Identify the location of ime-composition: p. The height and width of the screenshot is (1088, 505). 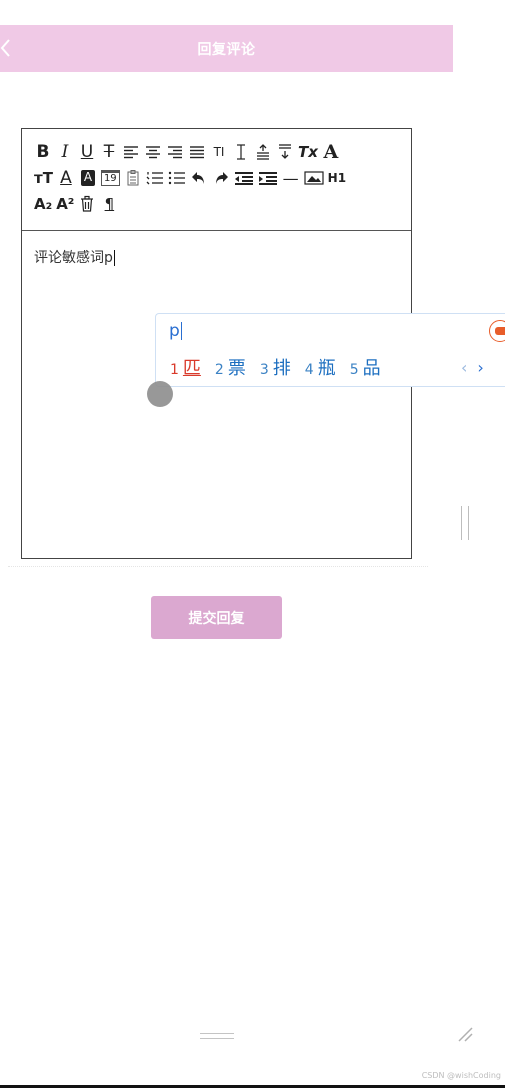
(175, 331).